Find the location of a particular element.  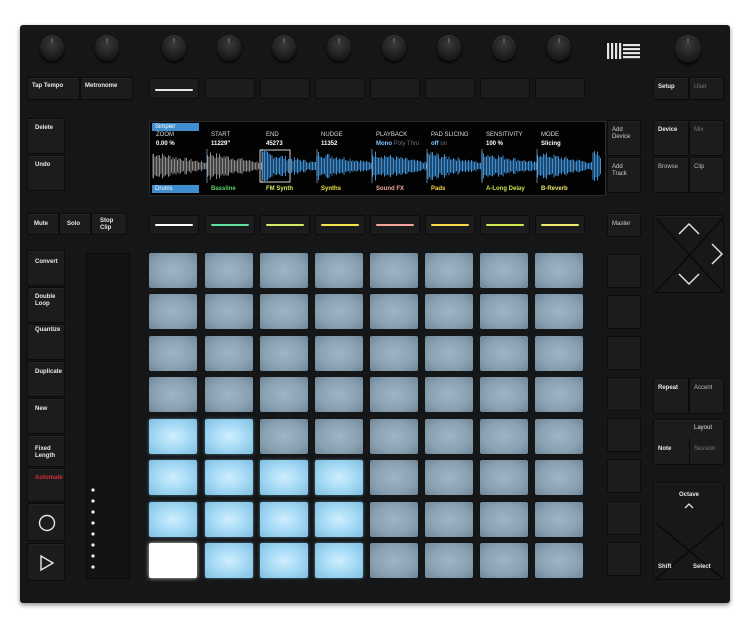

new-button: New is located at coordinates (46, 416).